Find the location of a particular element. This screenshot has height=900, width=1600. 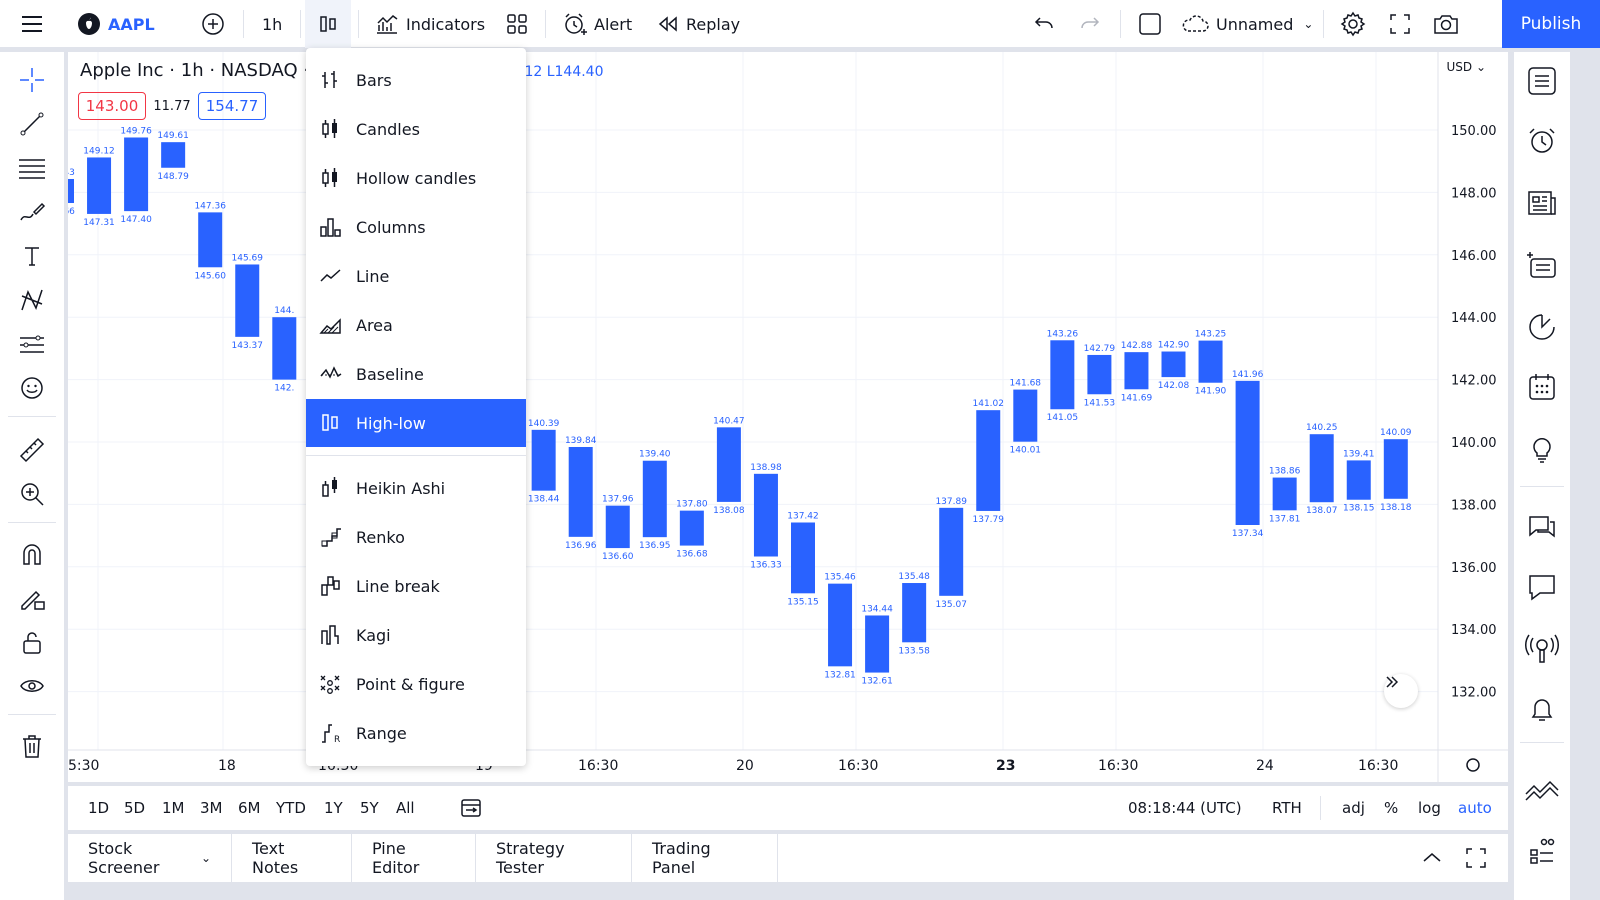

price-axis-label: 144.00 is located at coordinates (1474, 318).